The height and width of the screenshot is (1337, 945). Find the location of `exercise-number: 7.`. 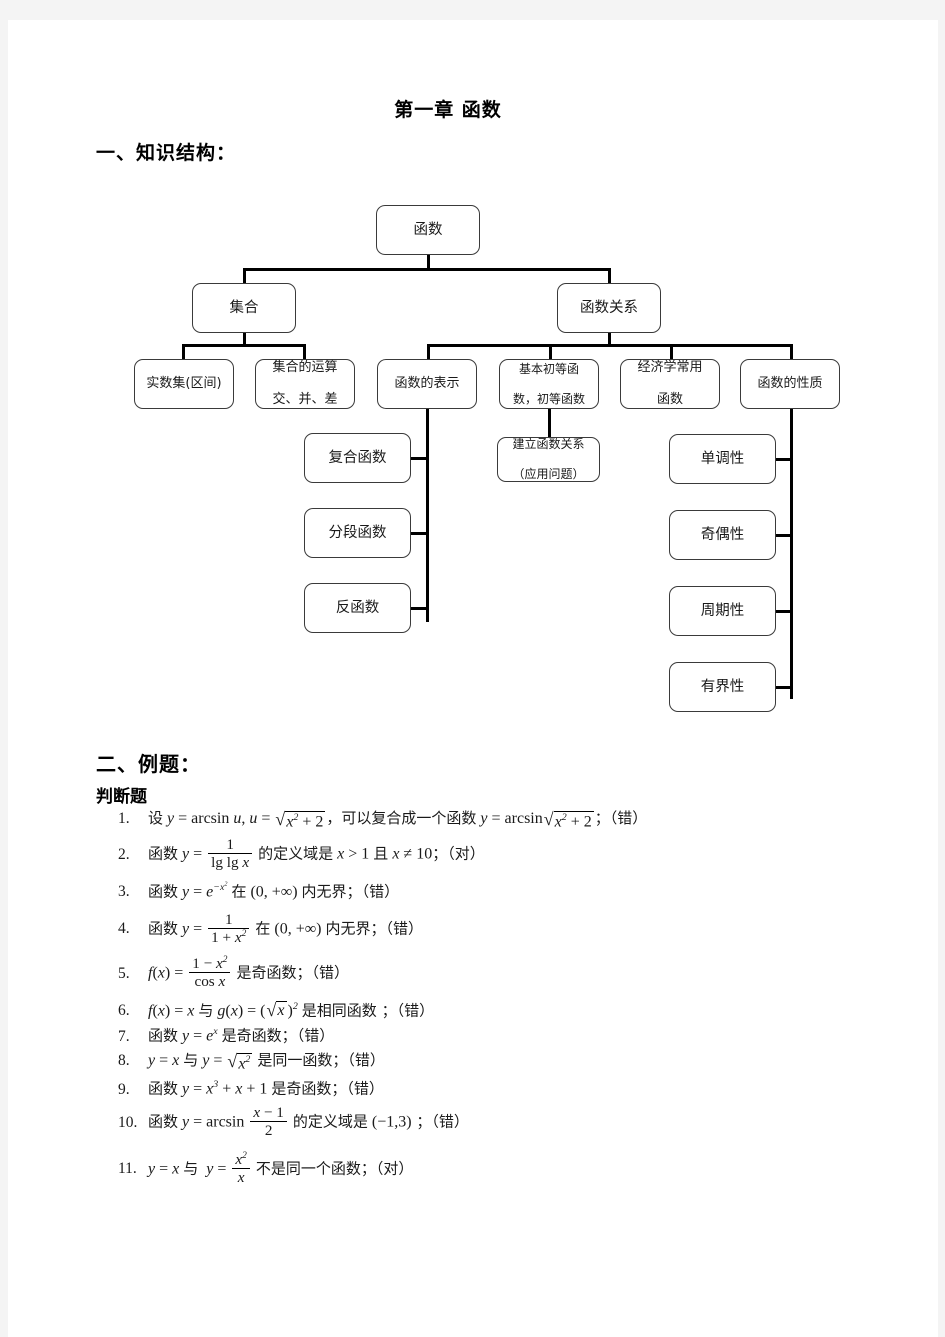

exercise-number: 7. is located at coordinates (124, 1036).